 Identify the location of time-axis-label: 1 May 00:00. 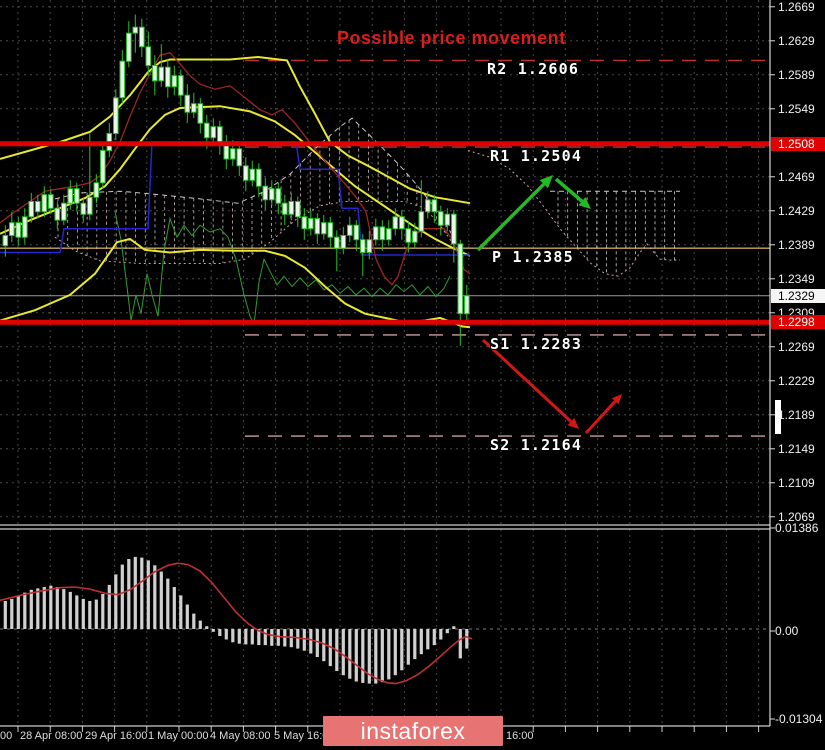
(178, 736).